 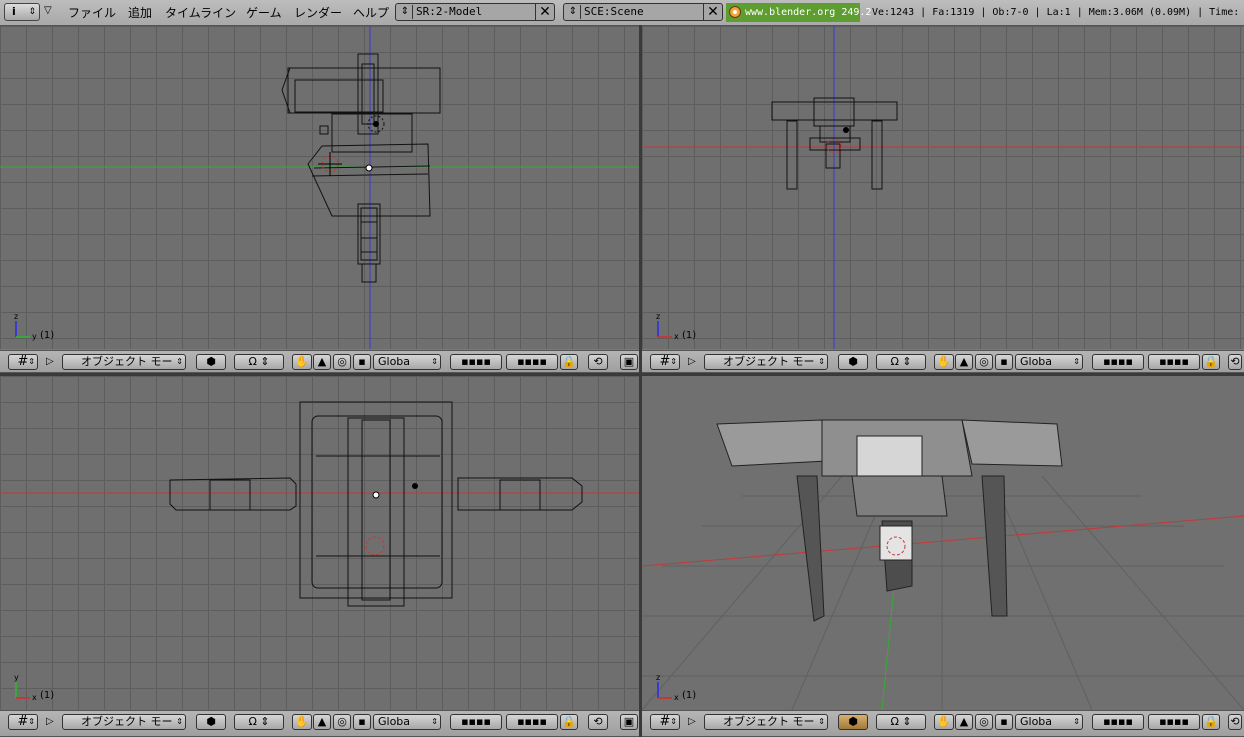 I want to click on blender-version-badge: www.blender.org 249.2, so click(x=798, y=12).